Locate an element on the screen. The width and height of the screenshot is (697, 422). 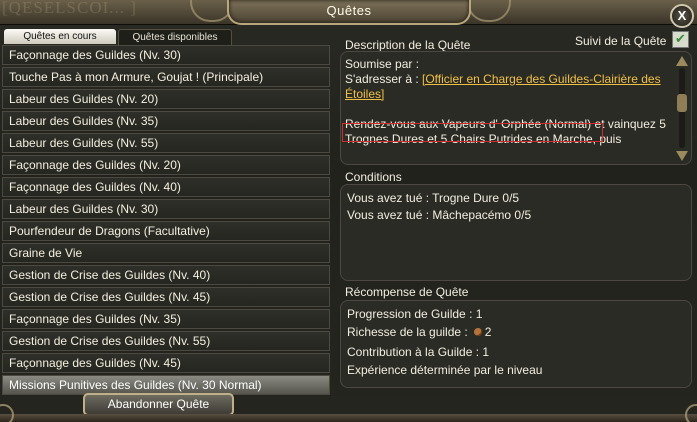
quest-list-item: Gestion de Crise des Guildes (Nv. 55) is located at coordinates (166, 341).